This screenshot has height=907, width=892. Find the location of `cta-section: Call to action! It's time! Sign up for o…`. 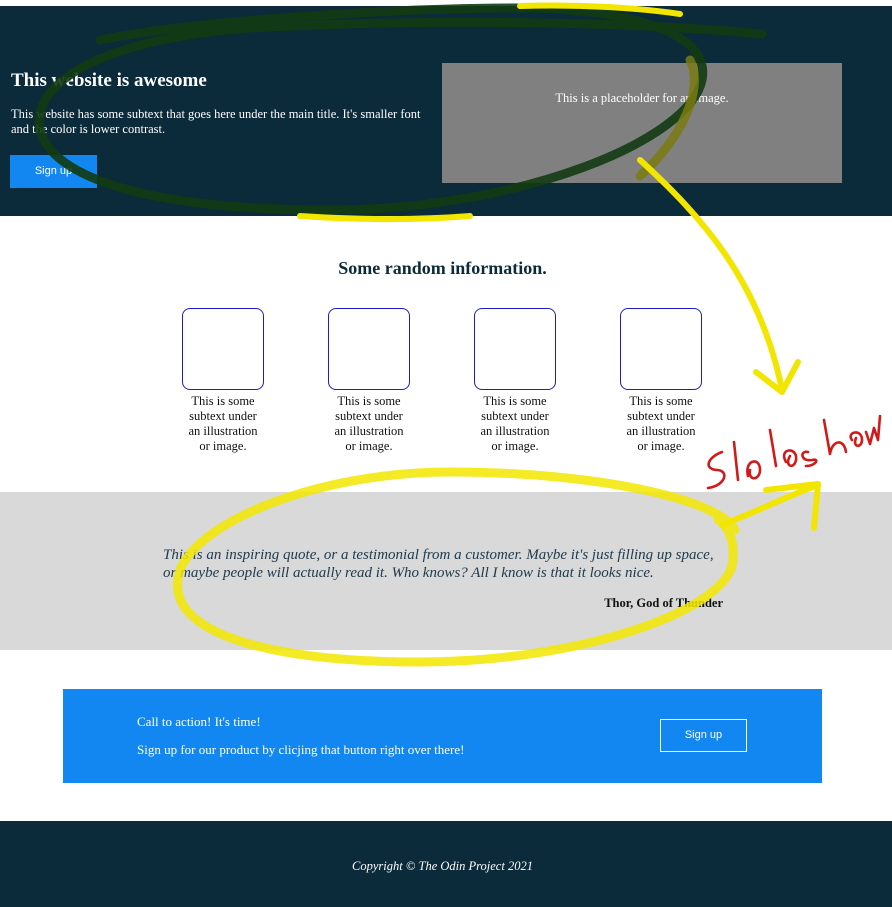

cta-section: Call to action! It's time! Sign up for o… is located at coordinates (442, 736).